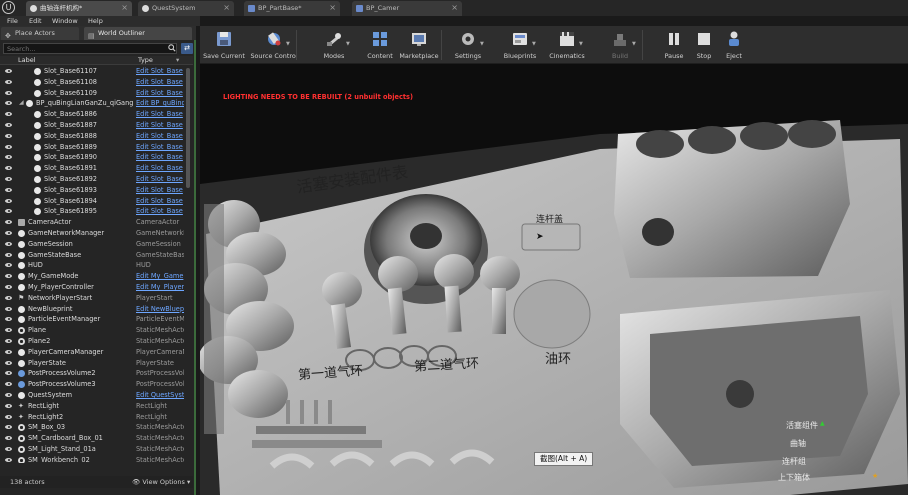 This screenshot has width=908, height=495. Describe the element at coordinates (96, 319) in the screenshot. I see `outliner-row: ParticleEventManager ParticleEventM` at that location.